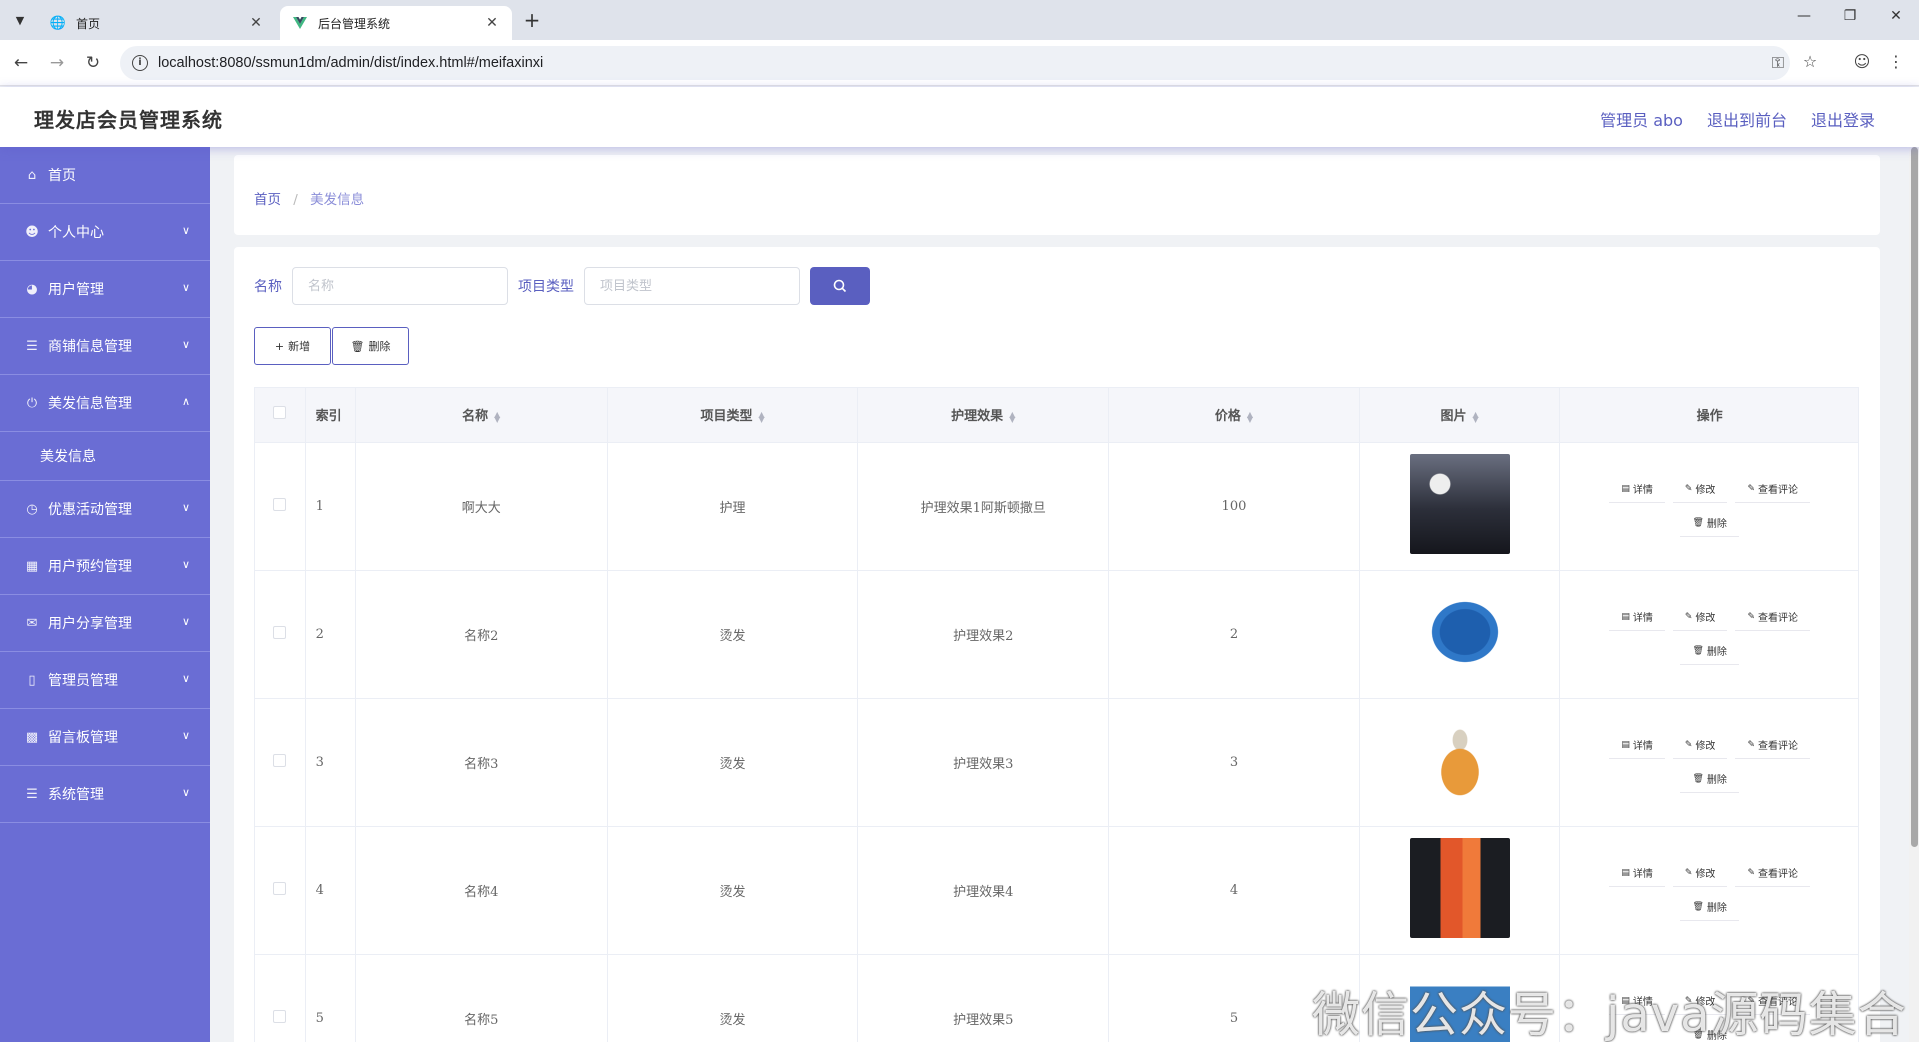 The image size is (1919, 1042). Describe the element at coordinates (1234, 415) in the screenshot. I see `header-price: 价格 ▲ ▼` at that location.